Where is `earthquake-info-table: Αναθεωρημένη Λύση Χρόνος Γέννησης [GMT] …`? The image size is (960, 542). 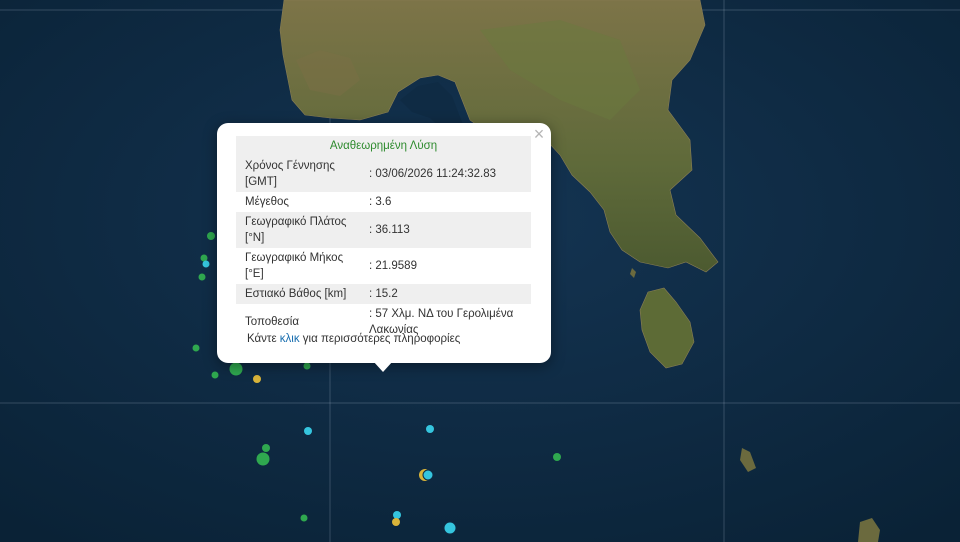 earthquake-info-table: Αναθεωρημένη Λύση Χρόνος Γέννησης [GMT] … is located at coordinates (383, 238).